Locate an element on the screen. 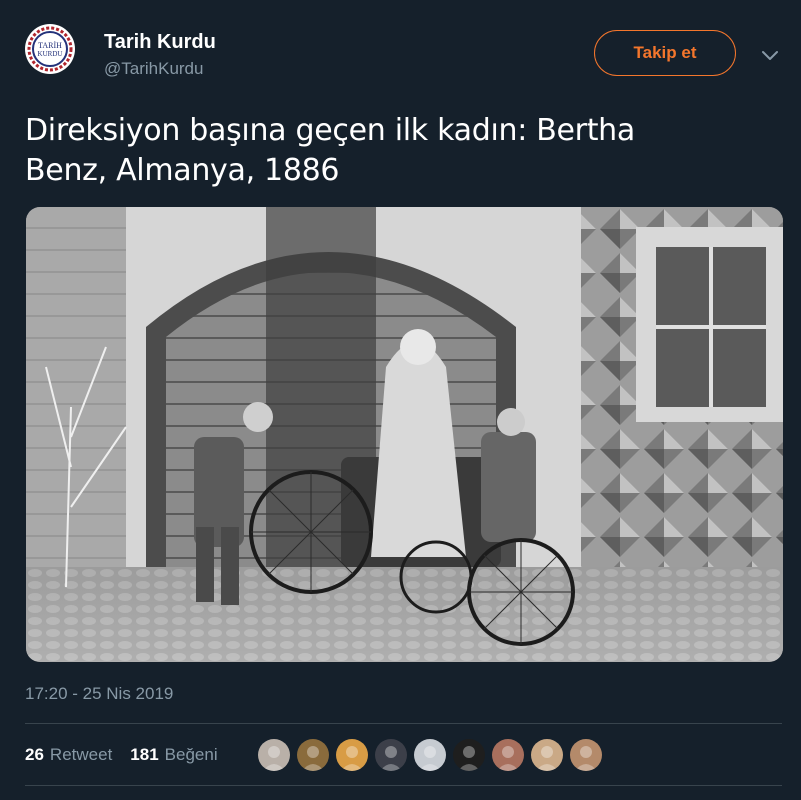 The image size is (801, 800). retweet-count-link: 26 Retweet is located at coordinates (68, 755).